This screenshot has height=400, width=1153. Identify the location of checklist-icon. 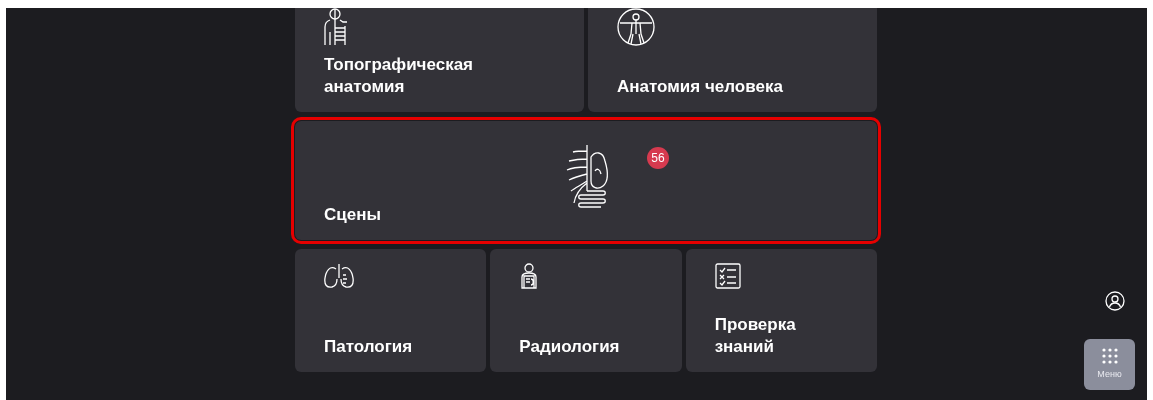
(727, 276).